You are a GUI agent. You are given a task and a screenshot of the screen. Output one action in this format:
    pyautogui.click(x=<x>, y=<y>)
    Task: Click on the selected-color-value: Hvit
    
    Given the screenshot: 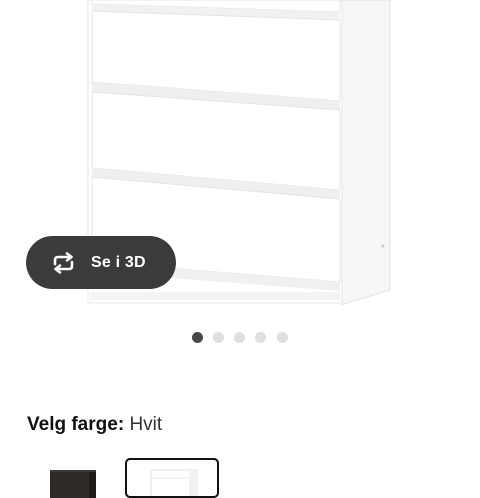 What is the action you would take?
    pyautogui.click(x=146, y=424)
    